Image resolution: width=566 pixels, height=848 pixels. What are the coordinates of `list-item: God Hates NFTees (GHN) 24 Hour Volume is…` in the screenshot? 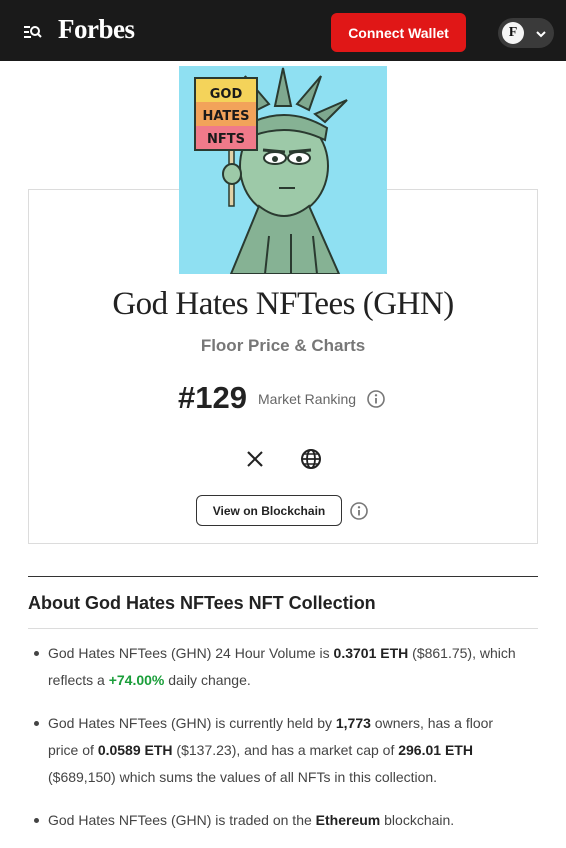 It's located at (276, 667).